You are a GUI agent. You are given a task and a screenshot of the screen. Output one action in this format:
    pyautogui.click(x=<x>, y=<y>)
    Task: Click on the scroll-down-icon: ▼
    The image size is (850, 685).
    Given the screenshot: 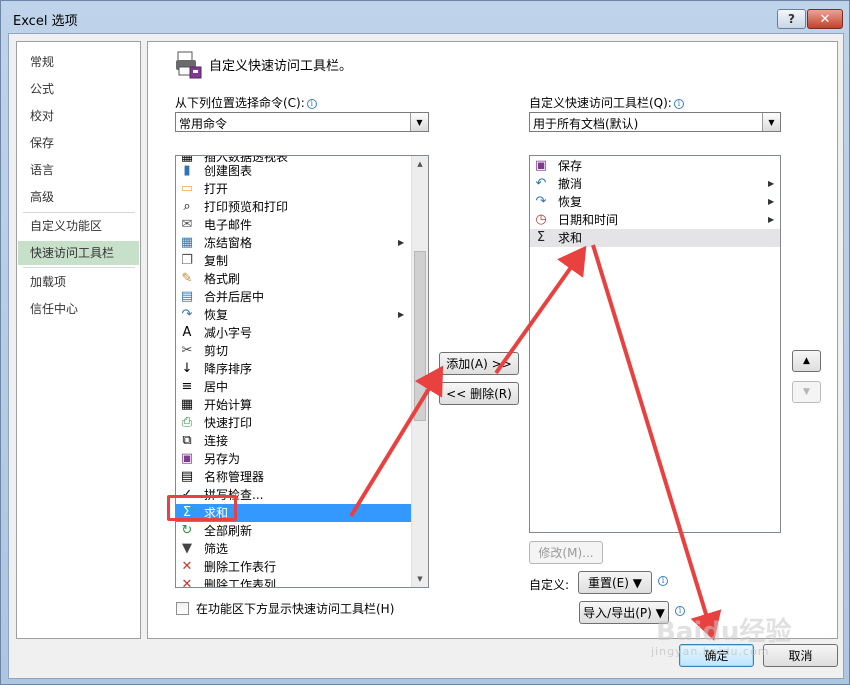 What is the action you would take?
    pyautogui.click(x=420, y=579)
    